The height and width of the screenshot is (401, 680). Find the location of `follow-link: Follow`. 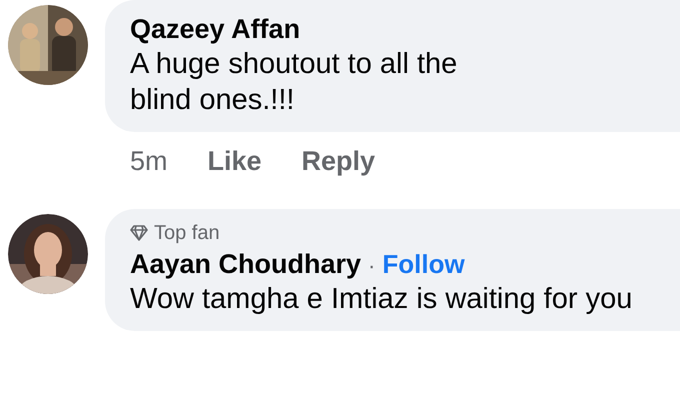

follow-link: Follow is located at coordinates (423, 264).